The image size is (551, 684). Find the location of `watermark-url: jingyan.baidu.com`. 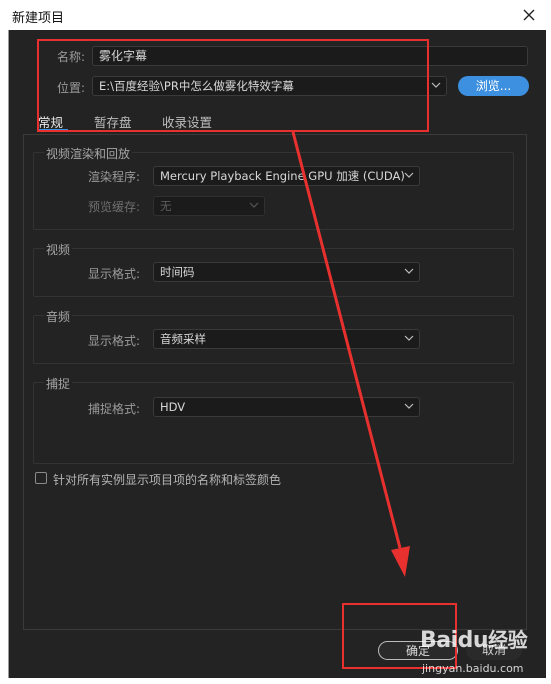

watermark-url: jingyan.baidu.com is located at coordinates (473, 668).